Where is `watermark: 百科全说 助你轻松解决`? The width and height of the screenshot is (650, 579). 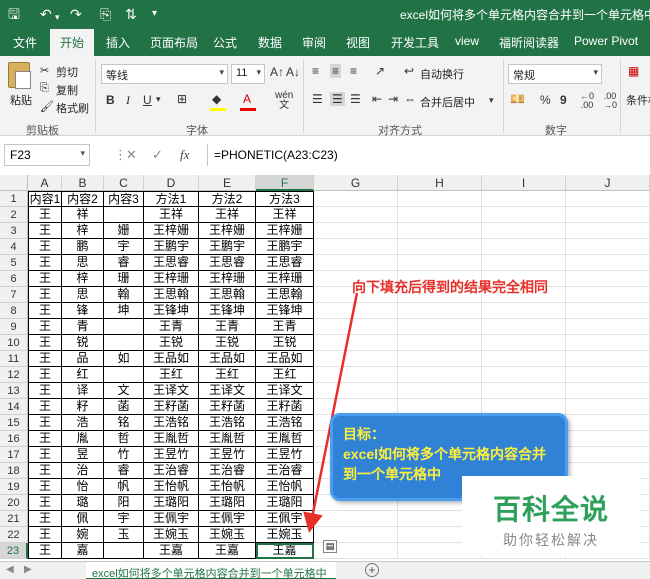
watermark: 百科全说 助你轻松解决 is located at coordinates (551, 516).